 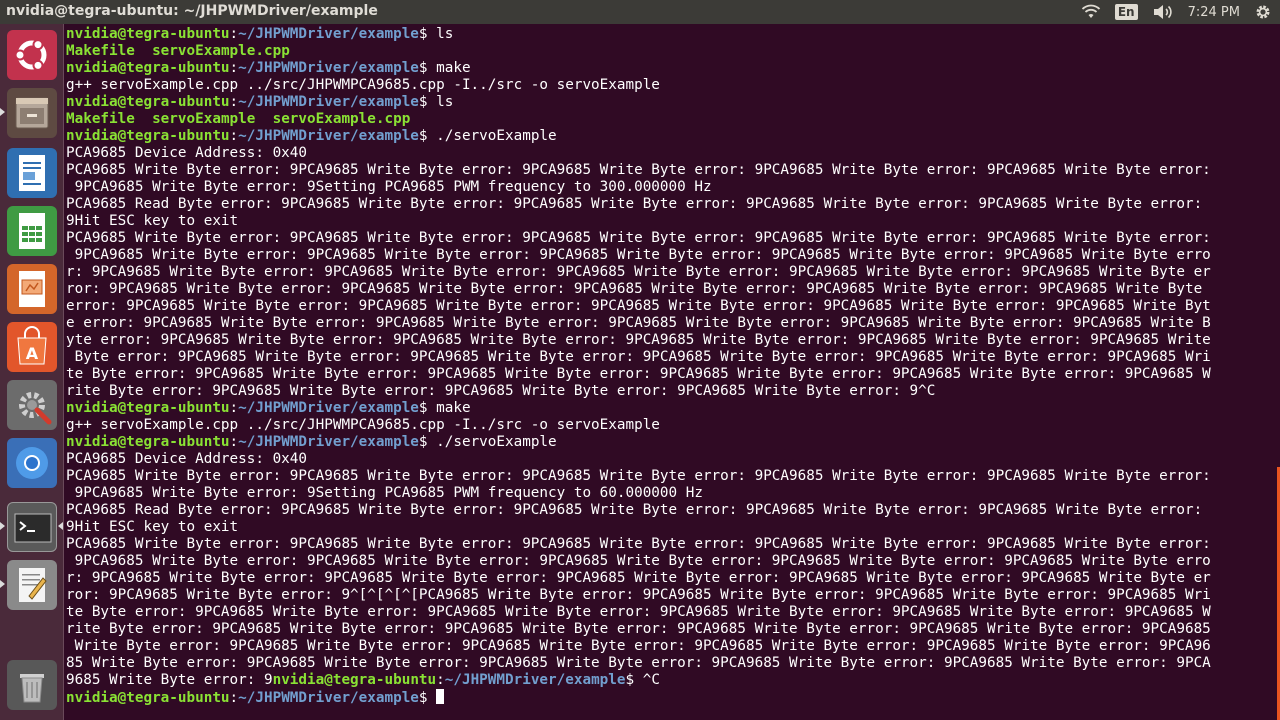 What do you see at coordinates (32, 55) in the screenshot?
I see `ubuntu-logo-icon` at bounding box center [32, 55].